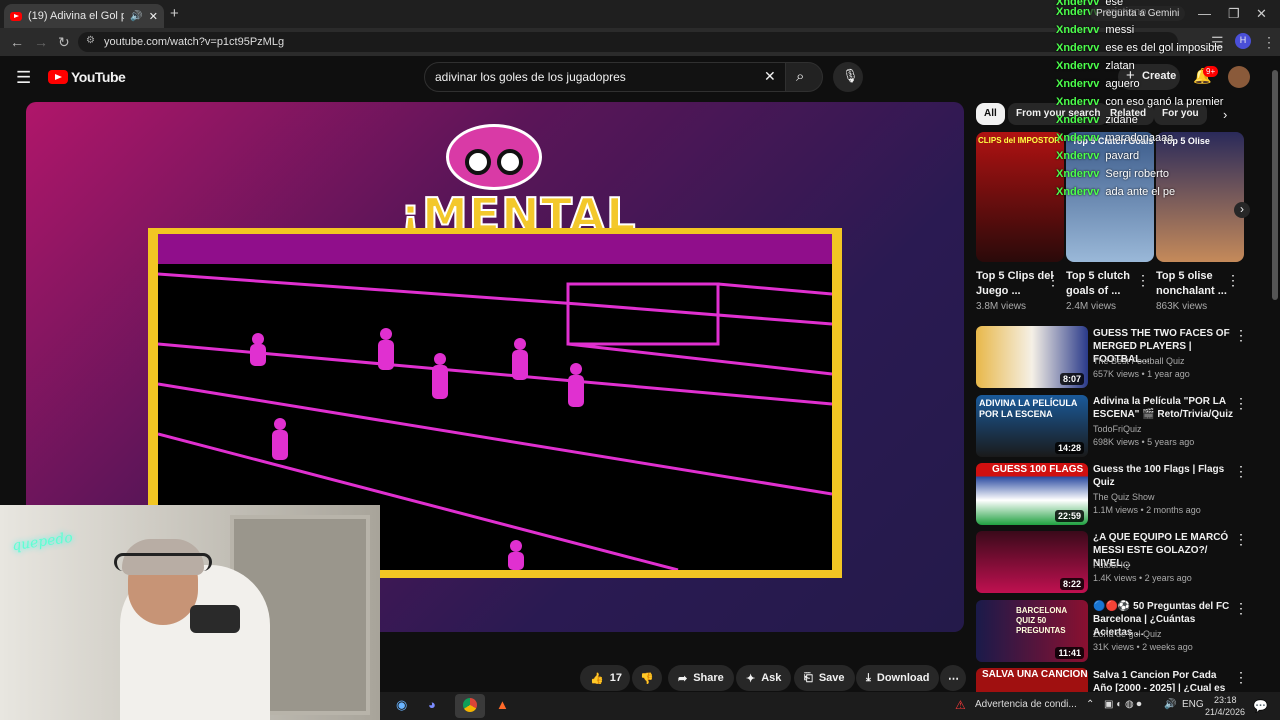  I want to click on chat-username: Xndervv, so click(1078, 66).